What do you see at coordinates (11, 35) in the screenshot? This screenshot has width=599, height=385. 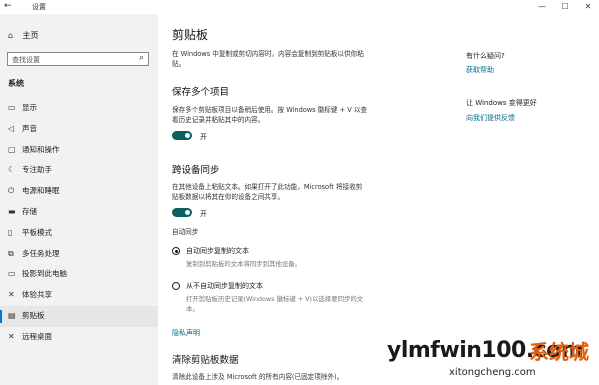 I see `home-icon: ⌂` at bounding box center [11, 35].